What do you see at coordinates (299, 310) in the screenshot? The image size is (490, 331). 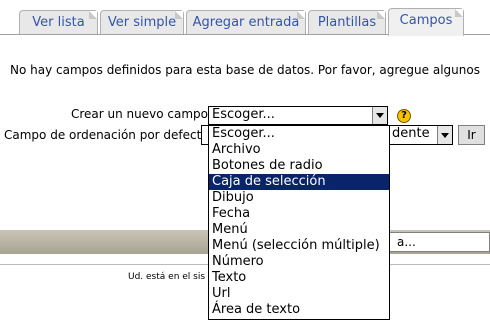 I see `dropdown-option: Área de texto` at bounding box center [299, 310].